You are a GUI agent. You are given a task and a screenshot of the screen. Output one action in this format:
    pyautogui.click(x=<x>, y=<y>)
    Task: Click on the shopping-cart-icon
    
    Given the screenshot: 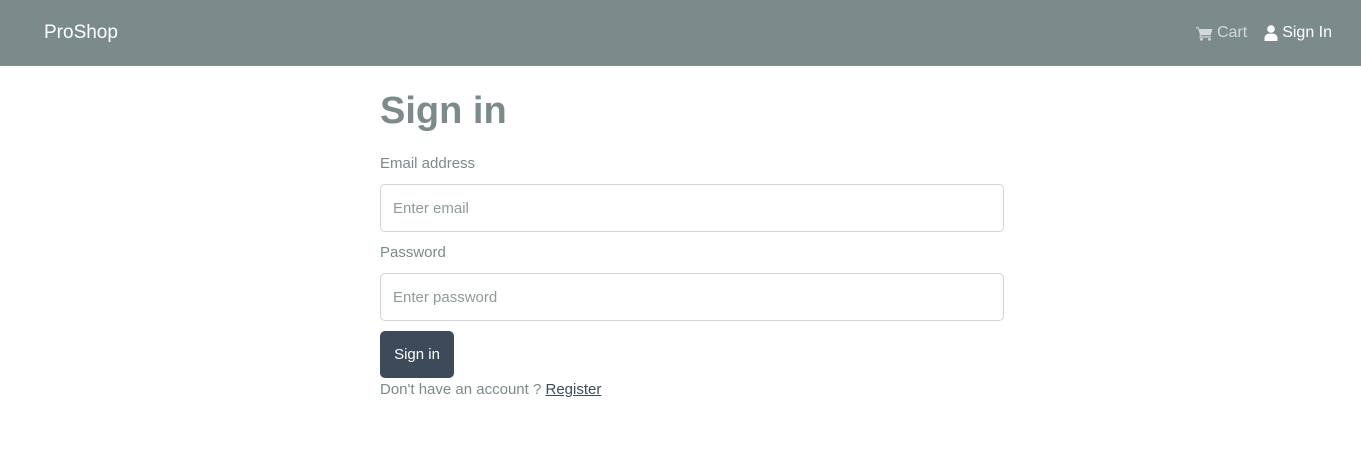 What is the action you would take?
    pyautogui.click(x=1204, y=33)
    